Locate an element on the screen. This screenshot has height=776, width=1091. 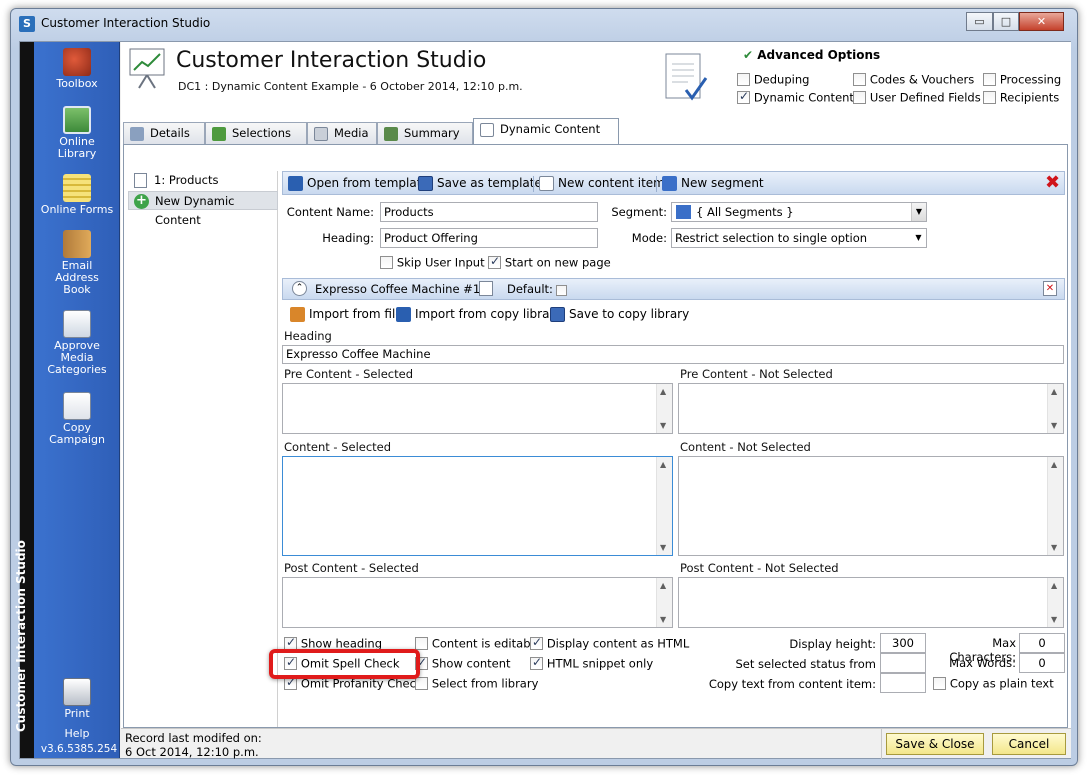
set-status-input is located at coordinates (903, 663).